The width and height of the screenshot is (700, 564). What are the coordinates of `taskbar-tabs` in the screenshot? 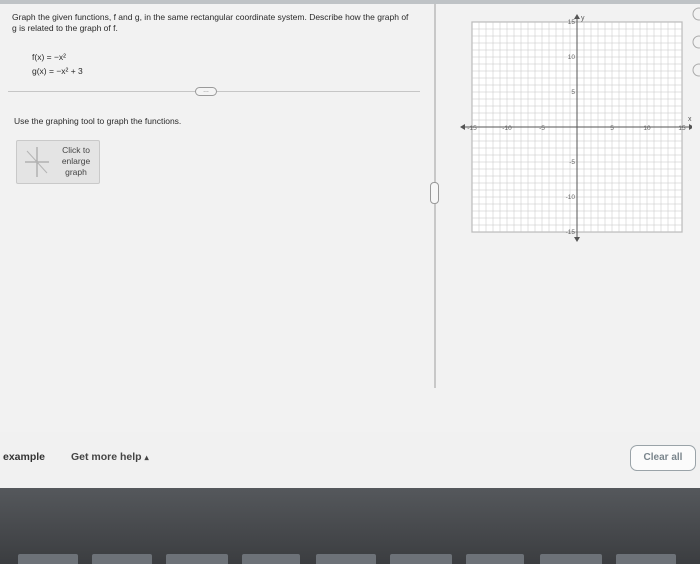 It's located at (350, 559).